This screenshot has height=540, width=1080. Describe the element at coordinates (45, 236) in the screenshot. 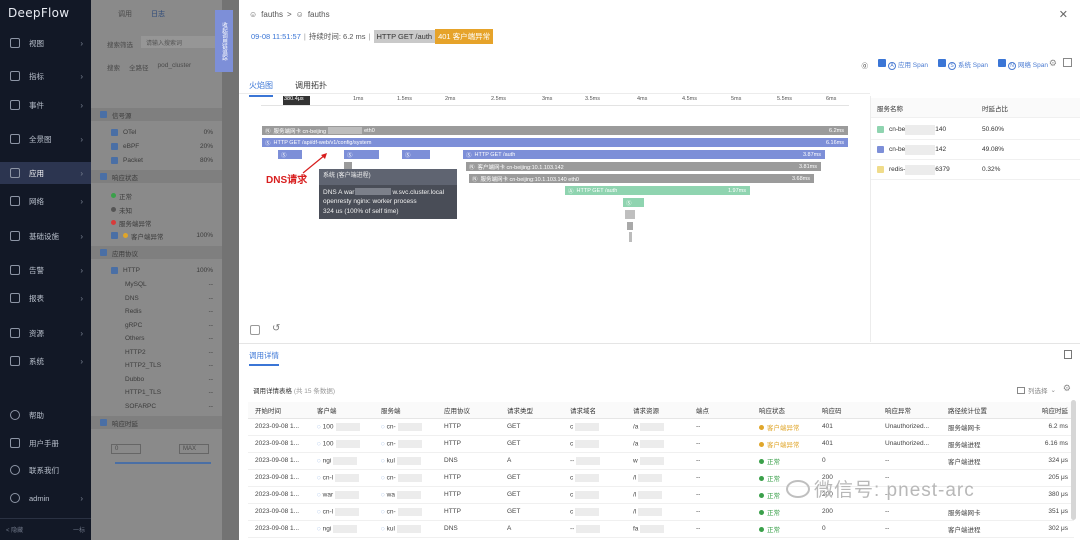

I see `nav-item-infra: 基础设施 ›` at that location.